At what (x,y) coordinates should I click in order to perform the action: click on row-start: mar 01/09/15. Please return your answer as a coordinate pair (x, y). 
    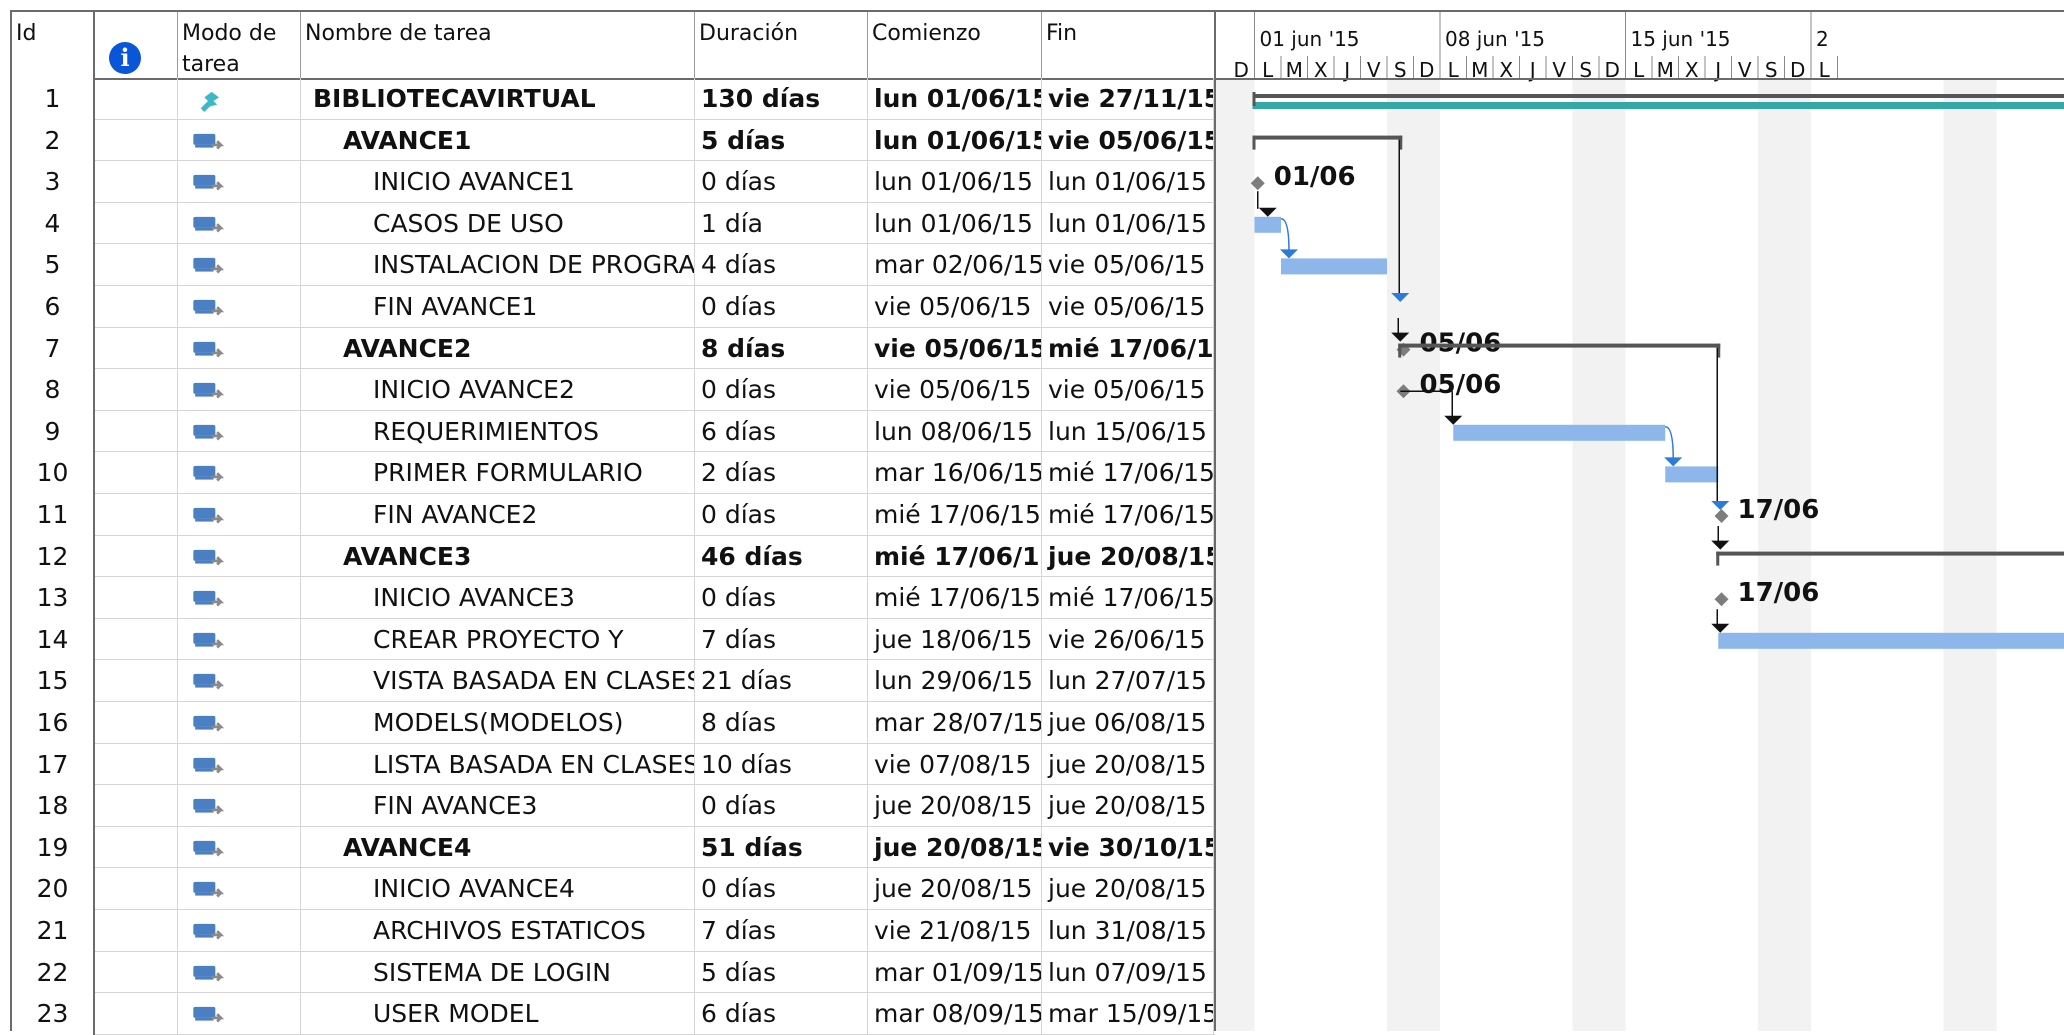
    Looking at the image, I should click on (955, 973).